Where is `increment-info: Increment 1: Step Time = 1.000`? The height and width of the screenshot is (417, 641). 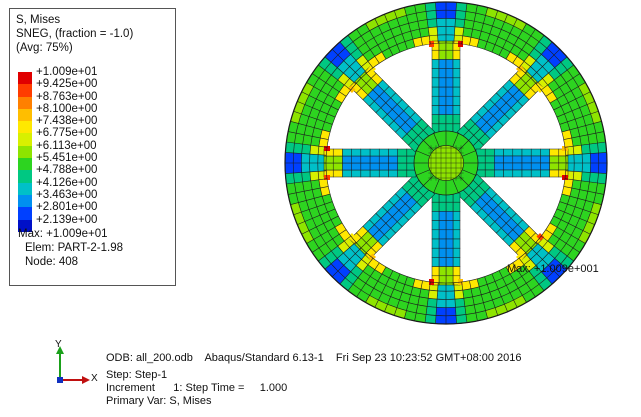 increment-info: Increment 1: Step Time = 1.000 is located at coordinates (197, 388).